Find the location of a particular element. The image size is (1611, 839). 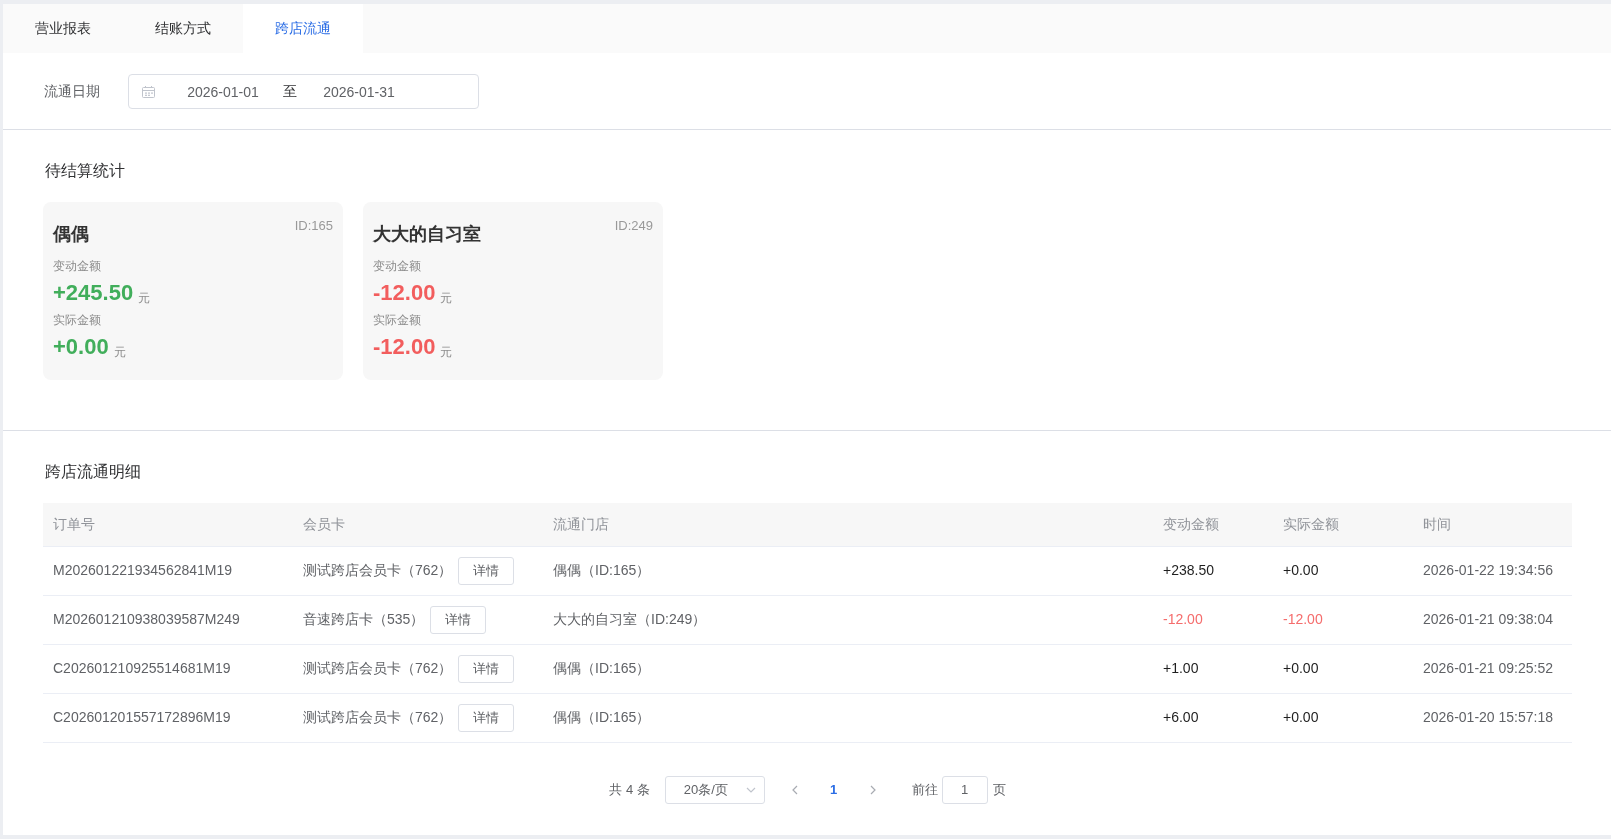

time-cell: 2026-01-21 09:25:52 is located at coordinates (1492, 668).